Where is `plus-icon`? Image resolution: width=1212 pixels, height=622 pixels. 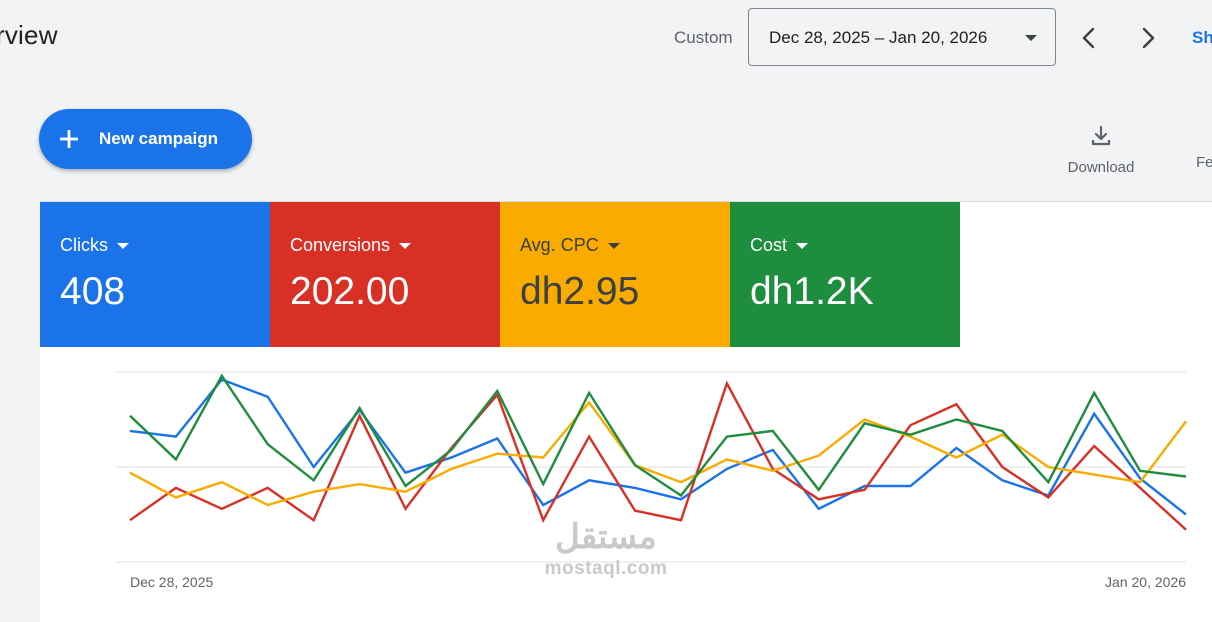 plus-icon is located at coordinates (69, 139).